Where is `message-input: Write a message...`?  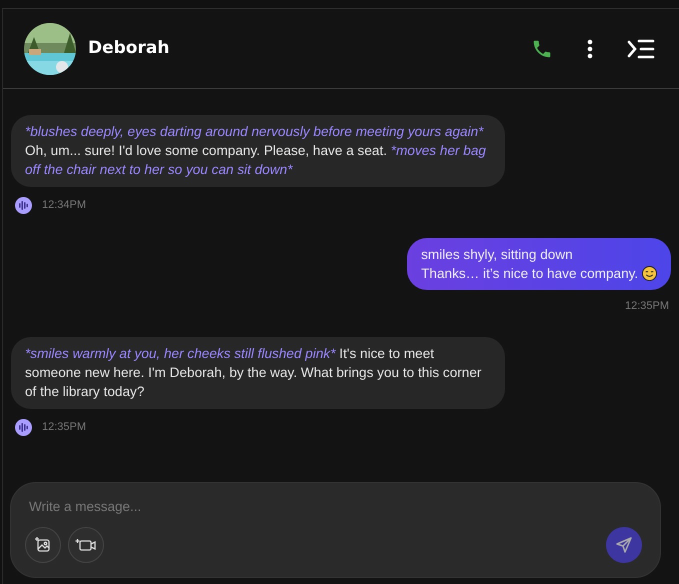
message-input: Write a message... is located at coordinates (333, 506).